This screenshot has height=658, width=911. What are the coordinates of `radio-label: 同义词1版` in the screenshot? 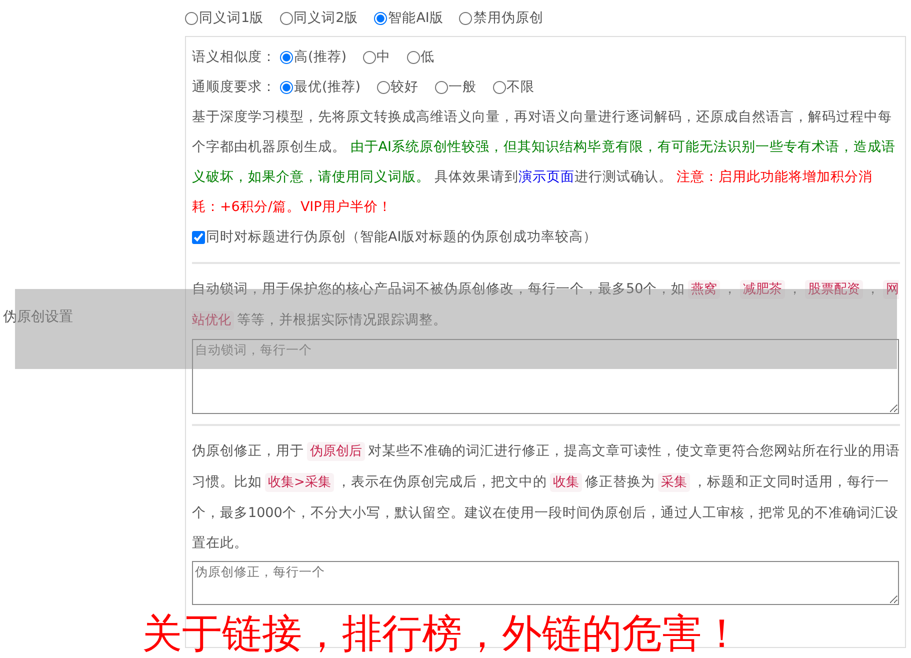 It's located at (231, 18).